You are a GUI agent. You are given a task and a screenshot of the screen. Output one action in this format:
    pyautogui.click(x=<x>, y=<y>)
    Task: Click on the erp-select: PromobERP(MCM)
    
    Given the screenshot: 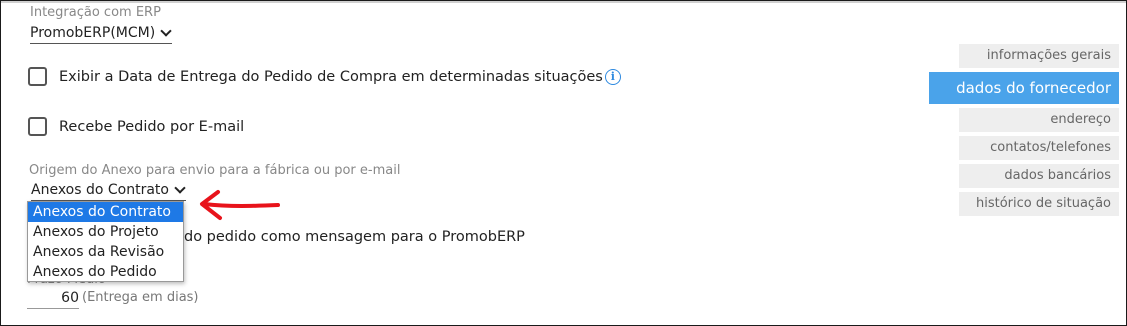 What is the action you would take?
    pyautogui.click(x=101, y=33)
    